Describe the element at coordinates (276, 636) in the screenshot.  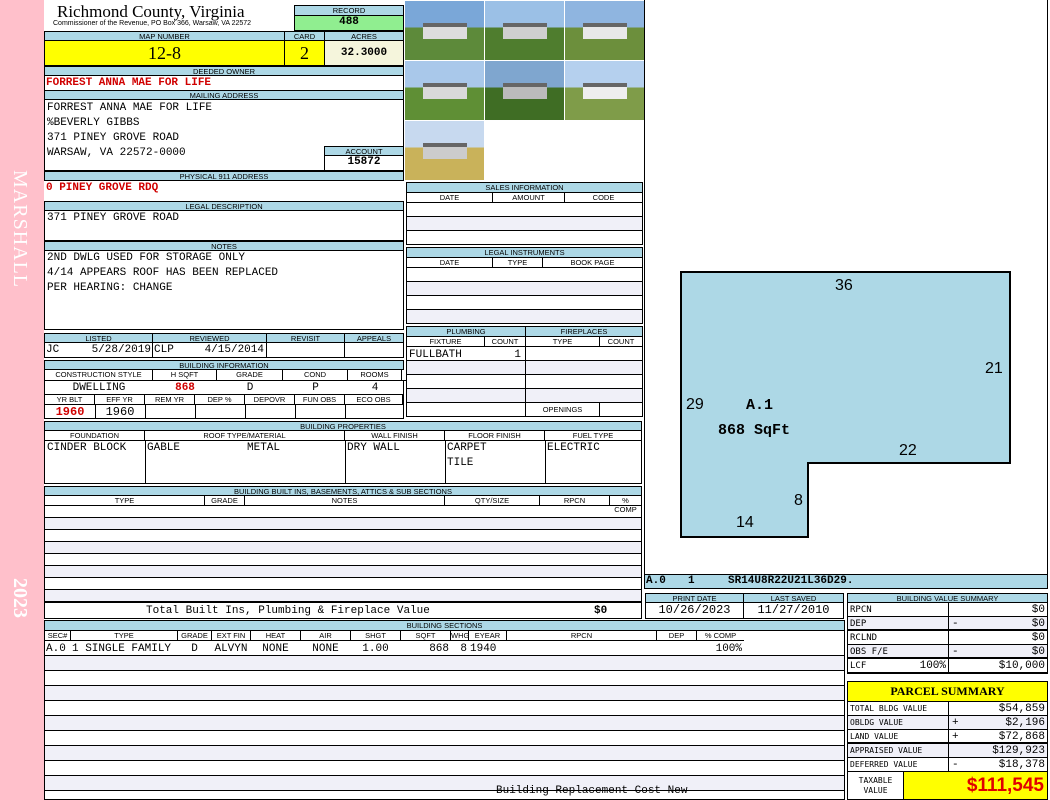
I see `column-header: HEAT` at that location.